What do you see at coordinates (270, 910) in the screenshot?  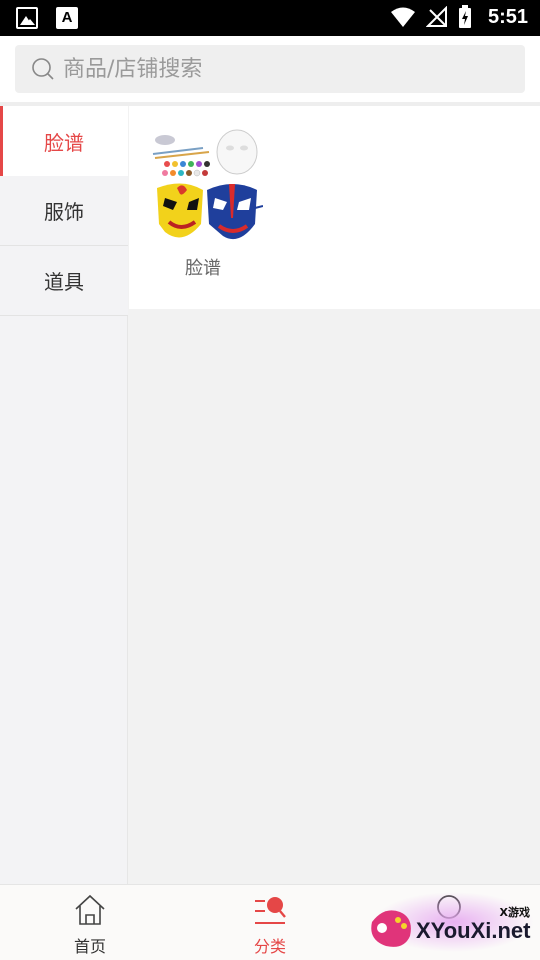 I see `category-icon` at bounding box center [270, 910].